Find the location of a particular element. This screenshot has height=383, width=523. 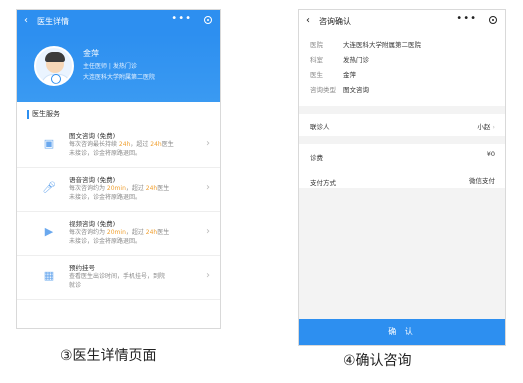

nav-bar: ‹ 咨询确认 ••• is located at coordinates (402, 22).